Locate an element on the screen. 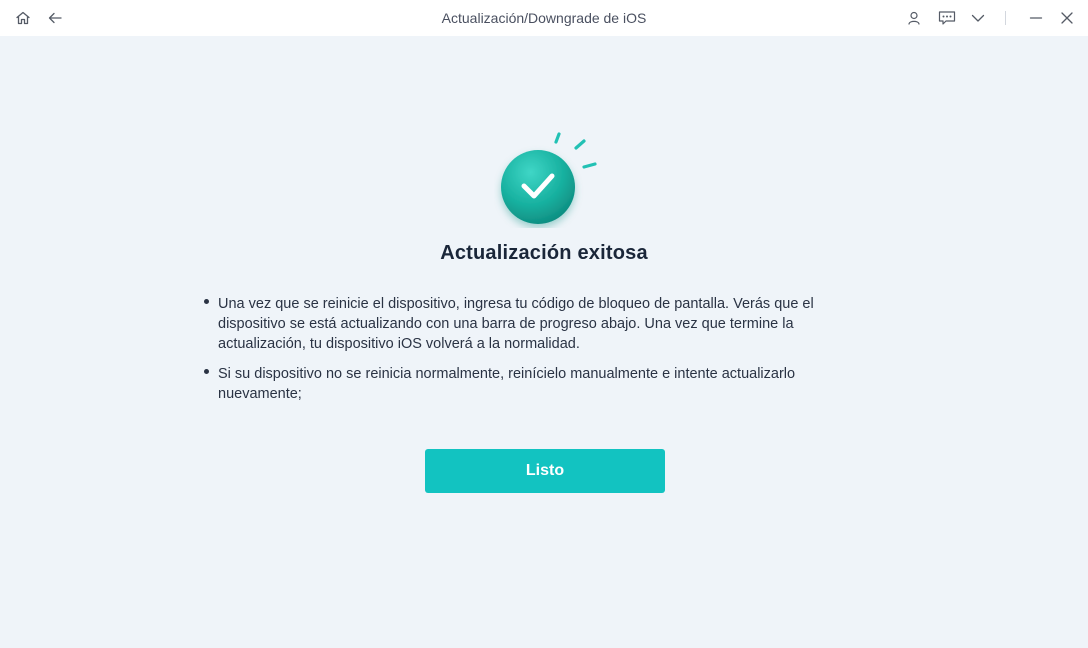 Image resolution: width=1088 pixels, height=648 pixels. minimize-button is located at coordinates (1036, 18).